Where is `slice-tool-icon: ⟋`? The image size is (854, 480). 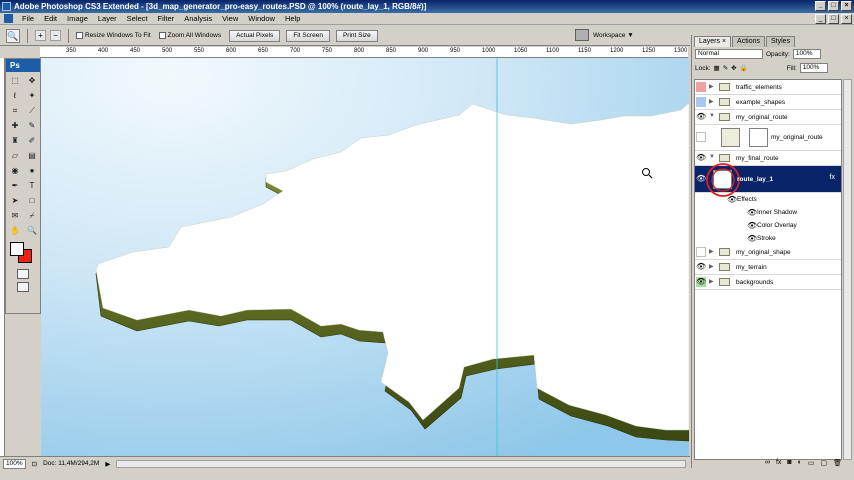 slice-tool-icon: ⟋ is located at coordinates (32, 111).